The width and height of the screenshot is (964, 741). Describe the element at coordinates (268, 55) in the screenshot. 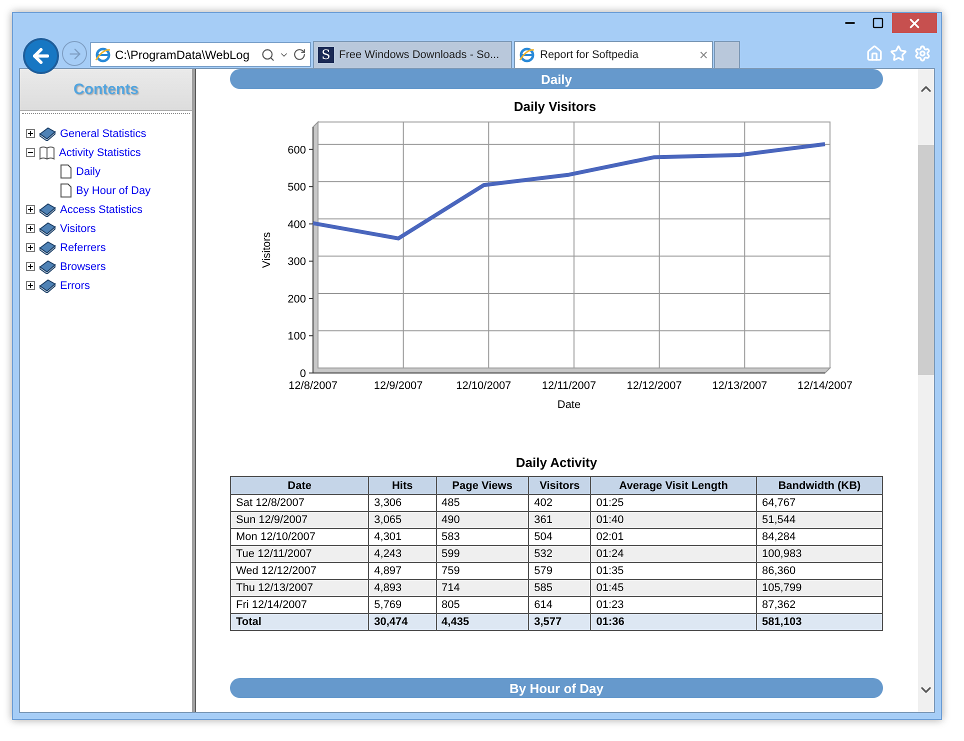

I see `search-icon` at that location.